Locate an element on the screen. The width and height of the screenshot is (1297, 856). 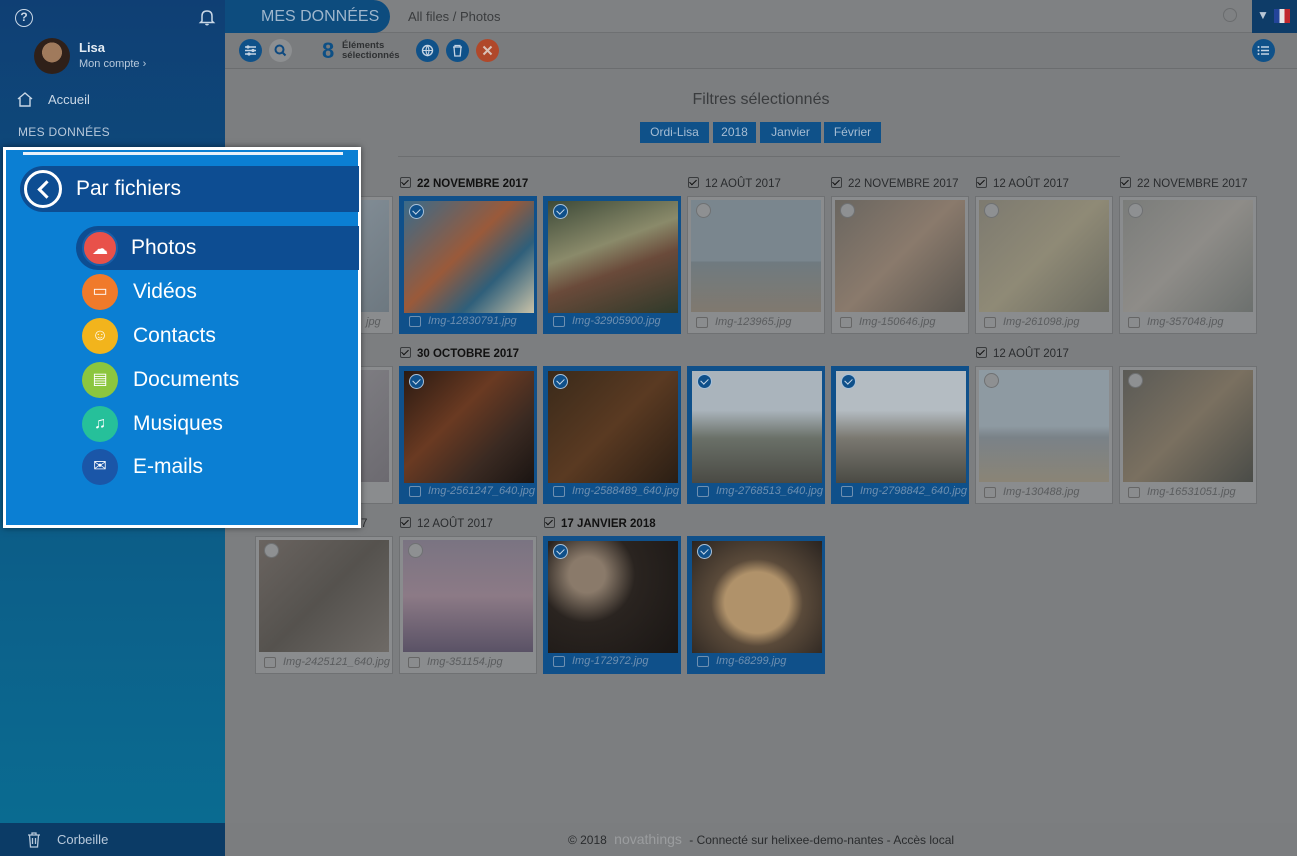
search-icon is located at coordinates (280, 50).